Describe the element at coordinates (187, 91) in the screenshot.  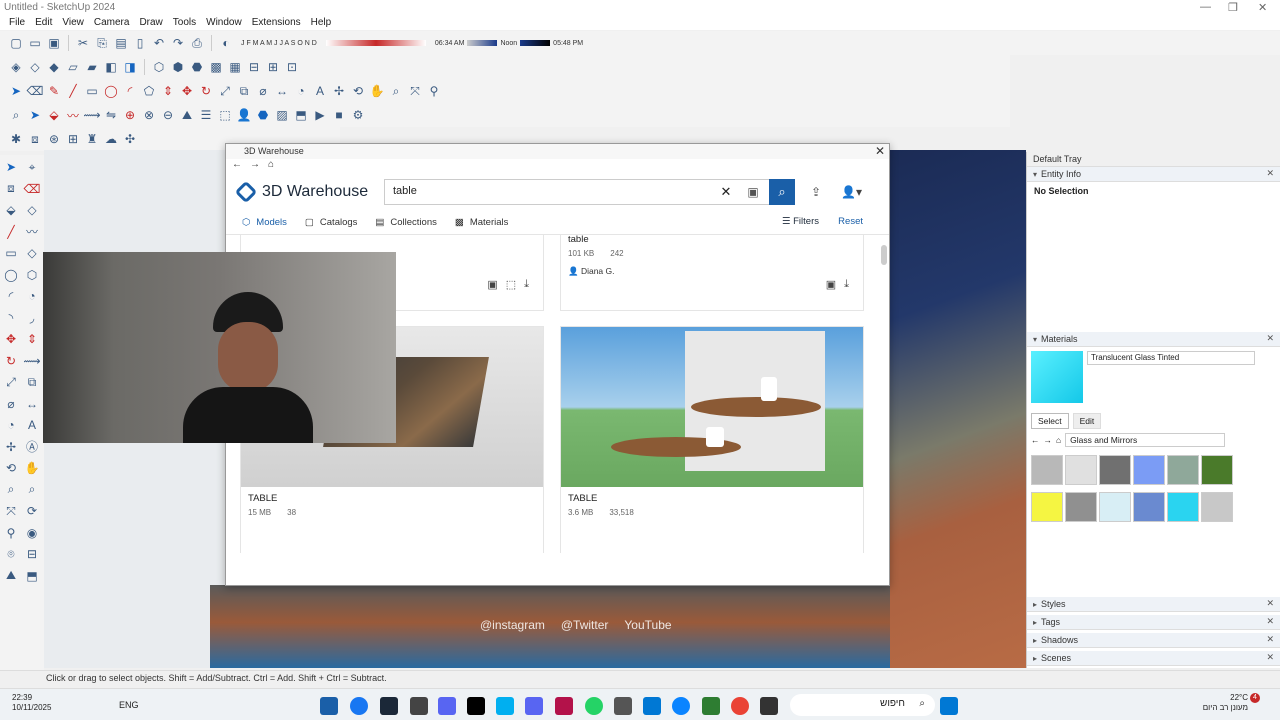
I see `move-icon: ✥` at that location.